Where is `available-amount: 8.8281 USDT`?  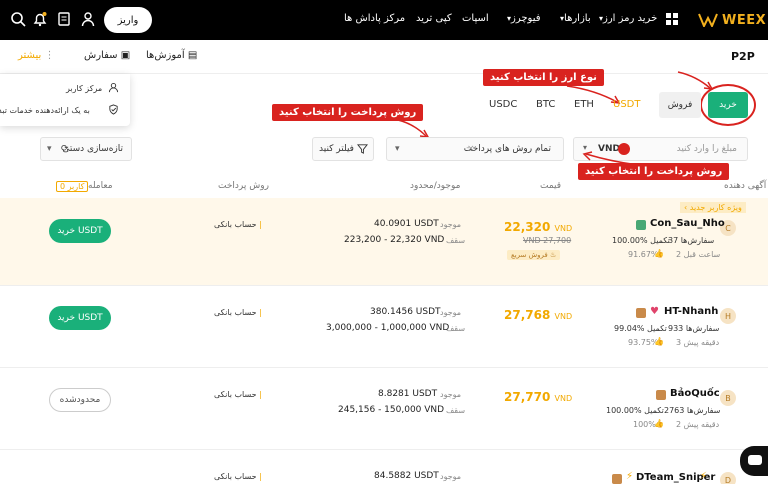
available-amount: 8.8281 USDT is located at coordinates (408, 394).